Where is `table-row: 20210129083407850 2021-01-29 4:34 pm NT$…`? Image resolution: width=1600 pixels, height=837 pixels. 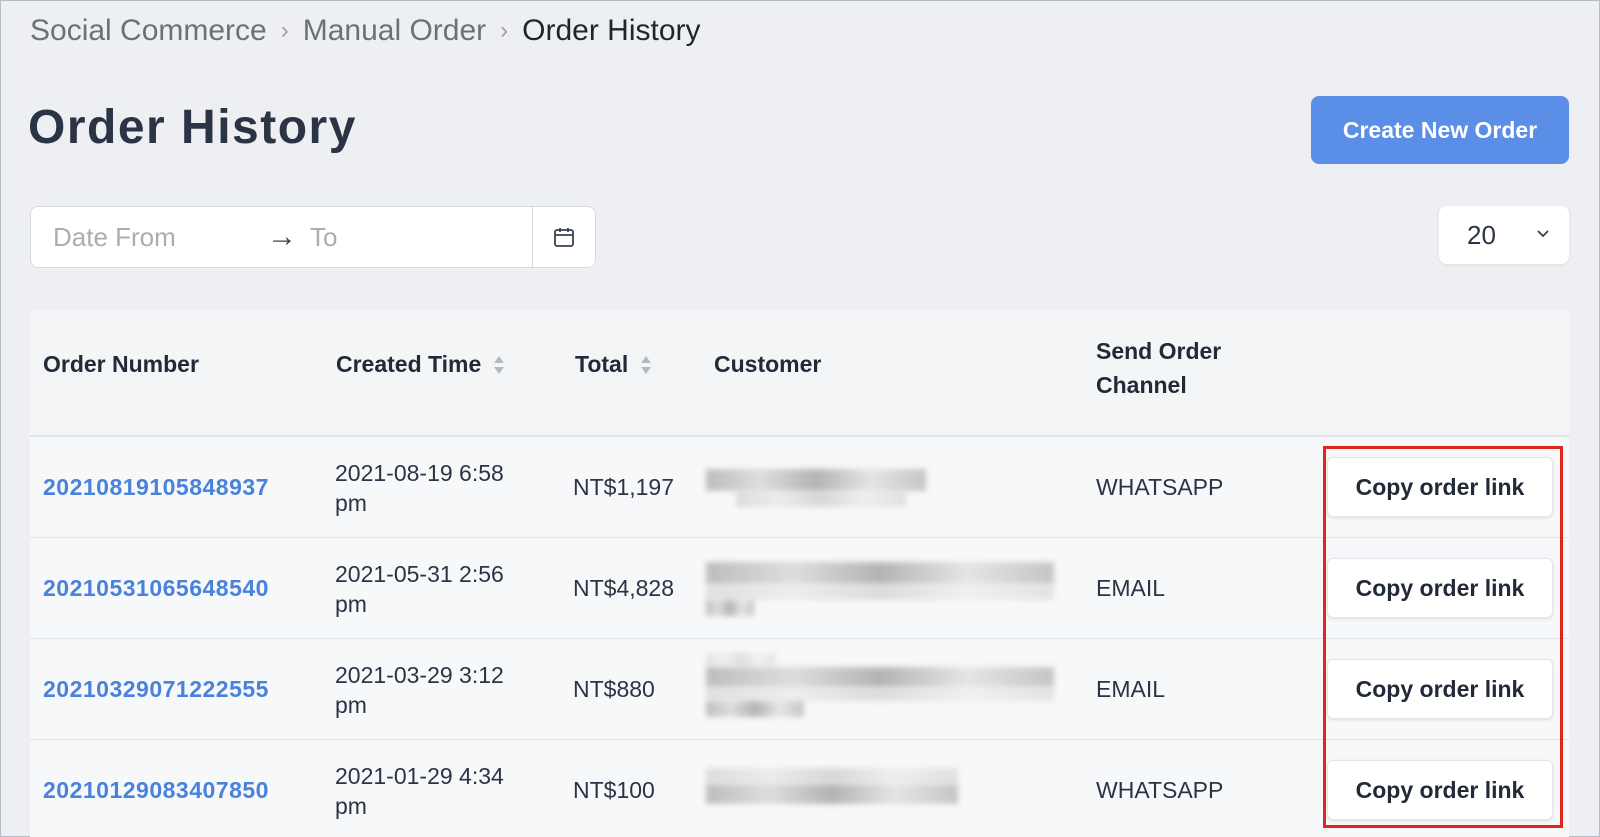
table-row: 20210129083407850 2021-01-29 4:34 pm NT$… is located at coordinates (799, 788).